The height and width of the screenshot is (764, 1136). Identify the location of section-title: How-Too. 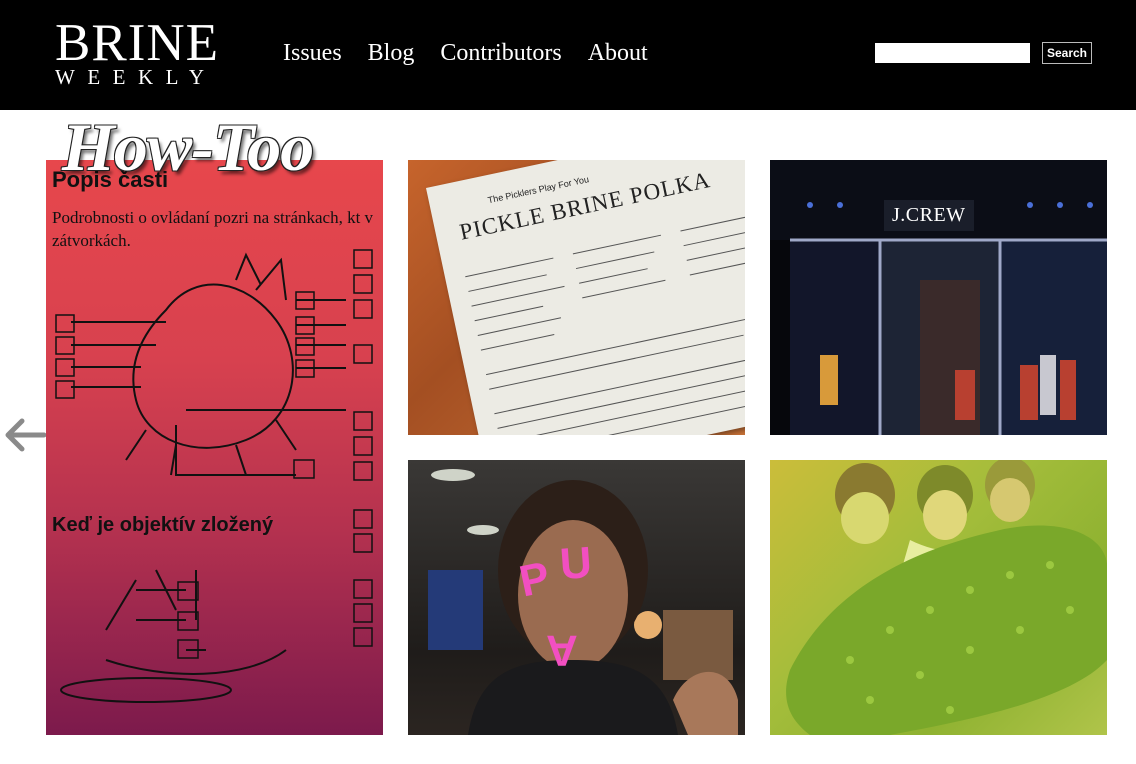
(188, 147).